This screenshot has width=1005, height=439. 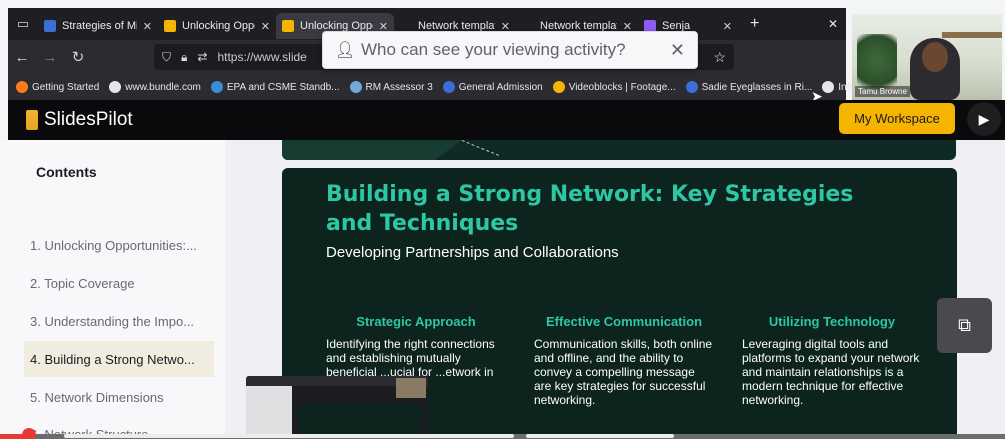 I want to click on new-tab-button: +, so click(x=754, y=24).